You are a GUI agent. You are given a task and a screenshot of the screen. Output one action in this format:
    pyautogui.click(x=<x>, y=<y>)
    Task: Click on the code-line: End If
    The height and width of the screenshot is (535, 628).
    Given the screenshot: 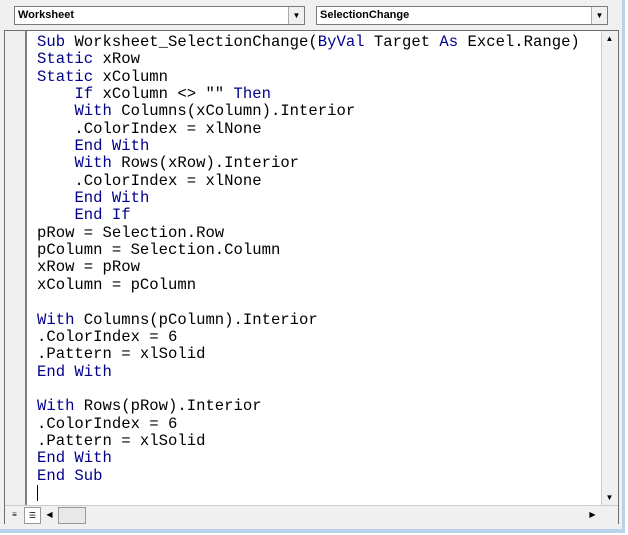 What is the action you would take?
    pyautogui.click(x=308, y=215)
    